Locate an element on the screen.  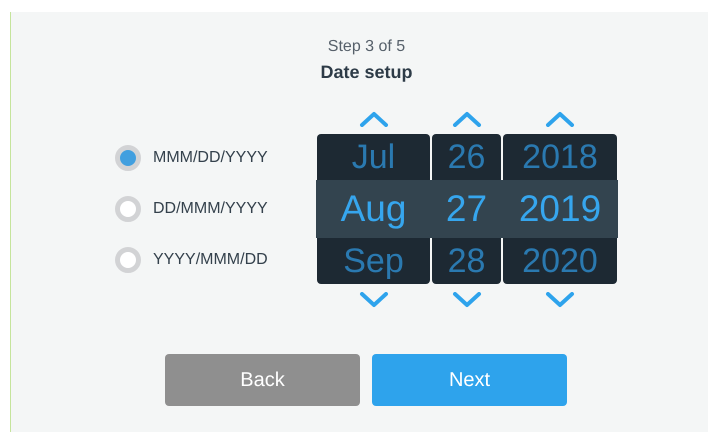
wheel-item: Aug is located at coordinates (373, 209).